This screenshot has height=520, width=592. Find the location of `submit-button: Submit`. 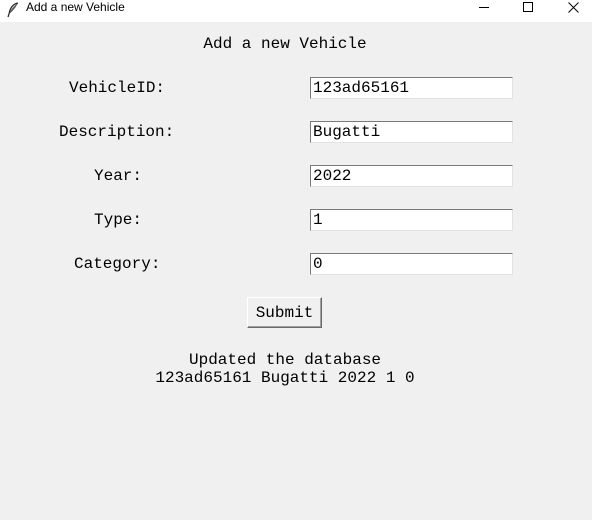

submit-button: Submit is located at coordinates (284, 312).